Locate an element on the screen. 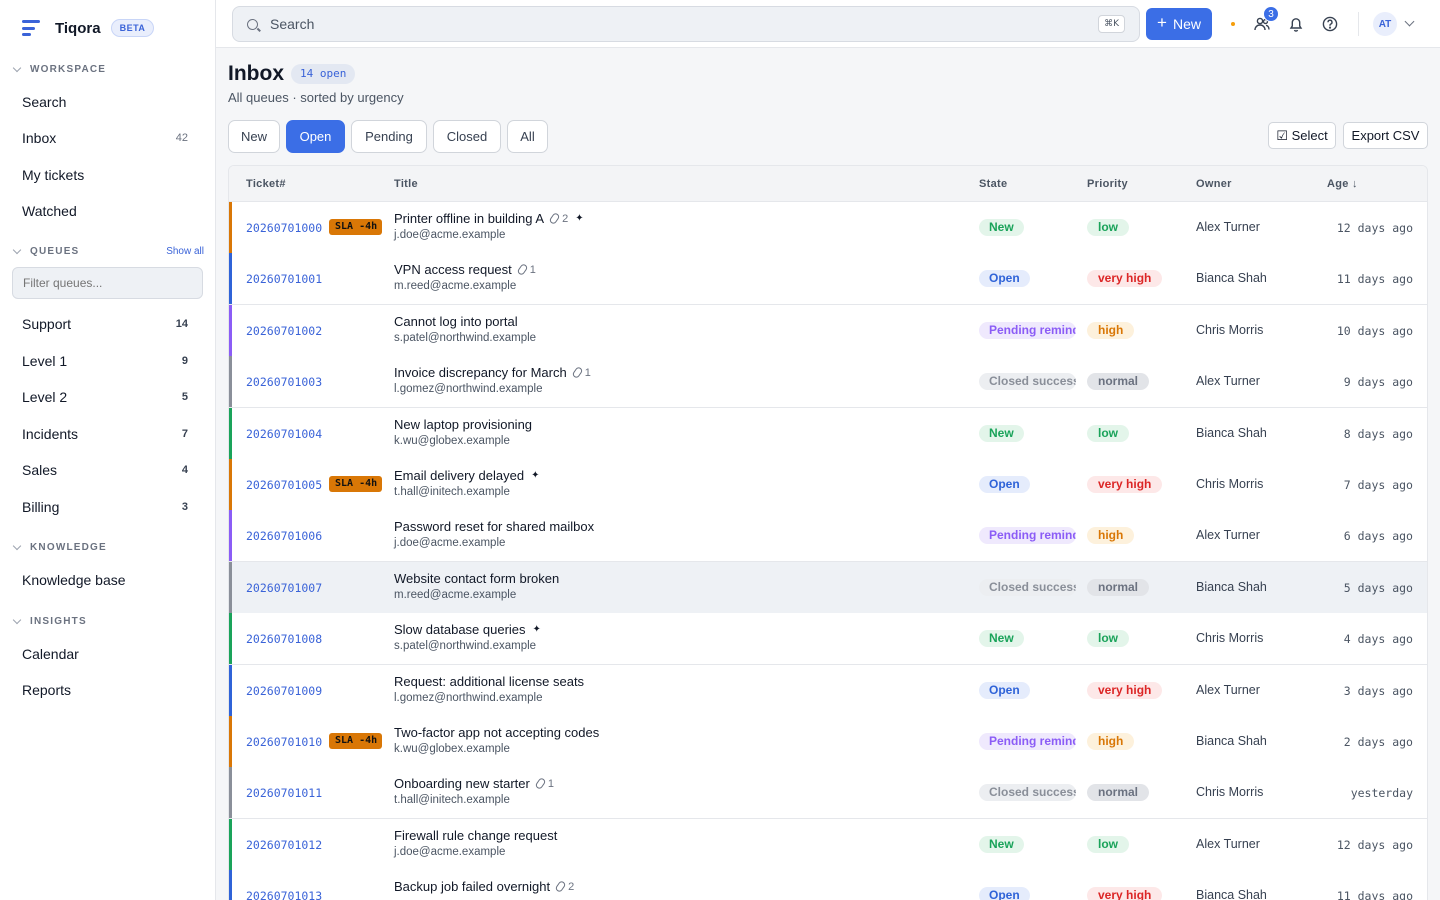 The height and width of the screenshot is (900, 1440). column-header-state: State is located at coordinates (993, 184).